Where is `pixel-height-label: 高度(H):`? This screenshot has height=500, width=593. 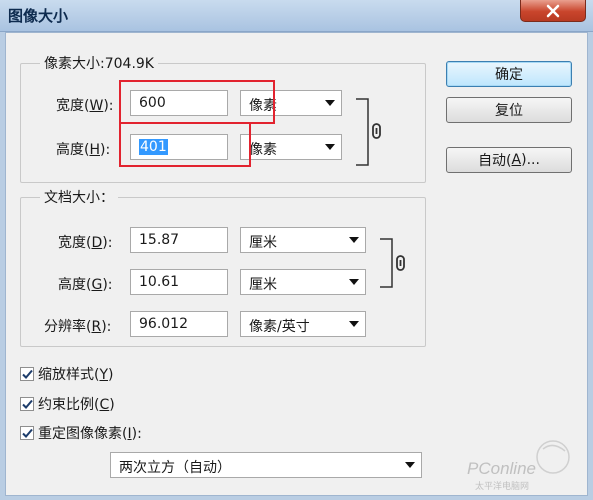 pixel-height-label: 高度(H): is located at coordinates (83, 150).